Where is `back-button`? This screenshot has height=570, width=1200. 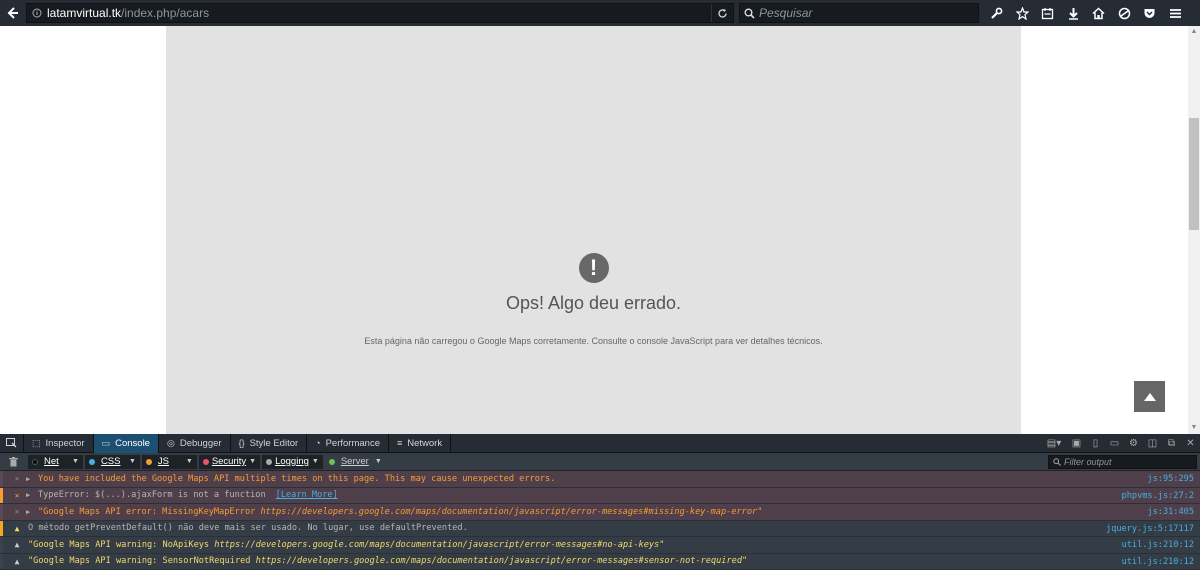 back-button is located at coordinates (13, 13).